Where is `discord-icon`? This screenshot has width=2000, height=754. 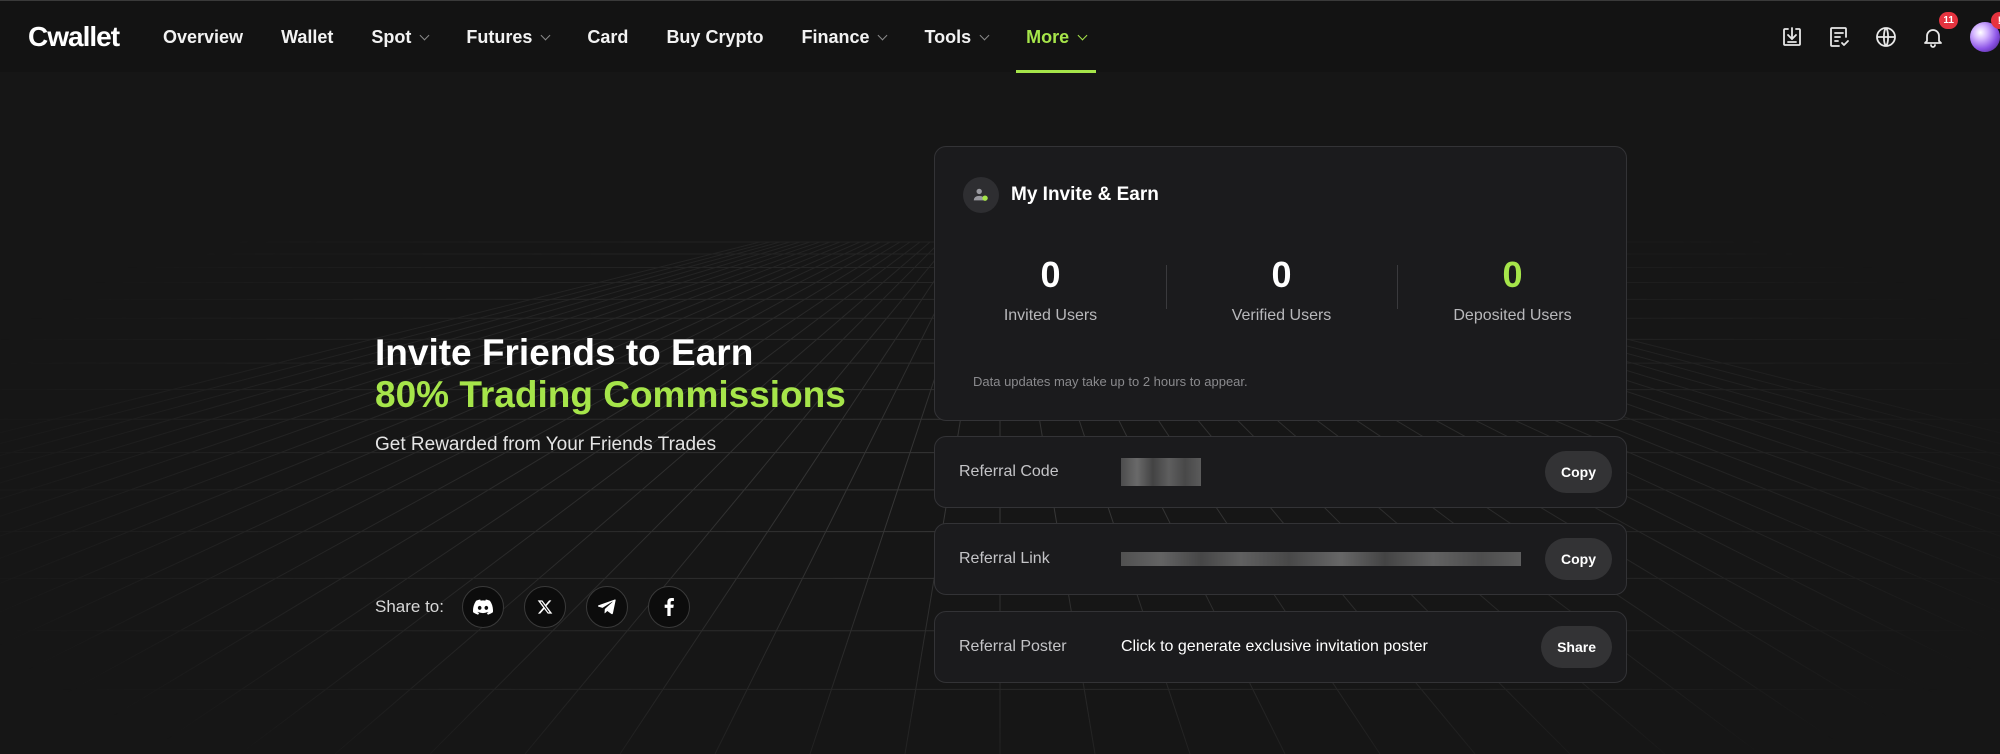
discord-icon is located at coordinates (483, 607).